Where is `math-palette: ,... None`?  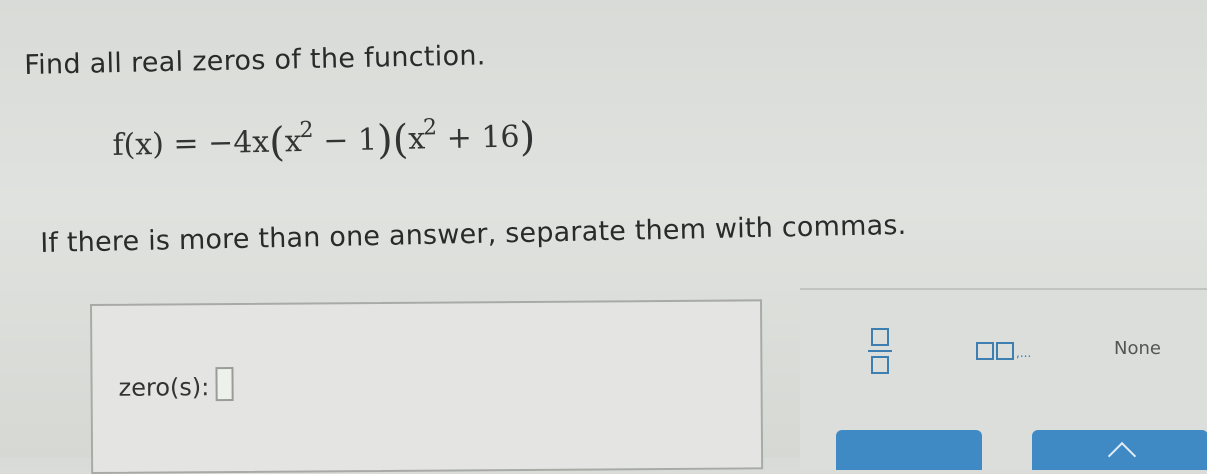
math-palette: ,... None is located at coordinates (1003, 379).